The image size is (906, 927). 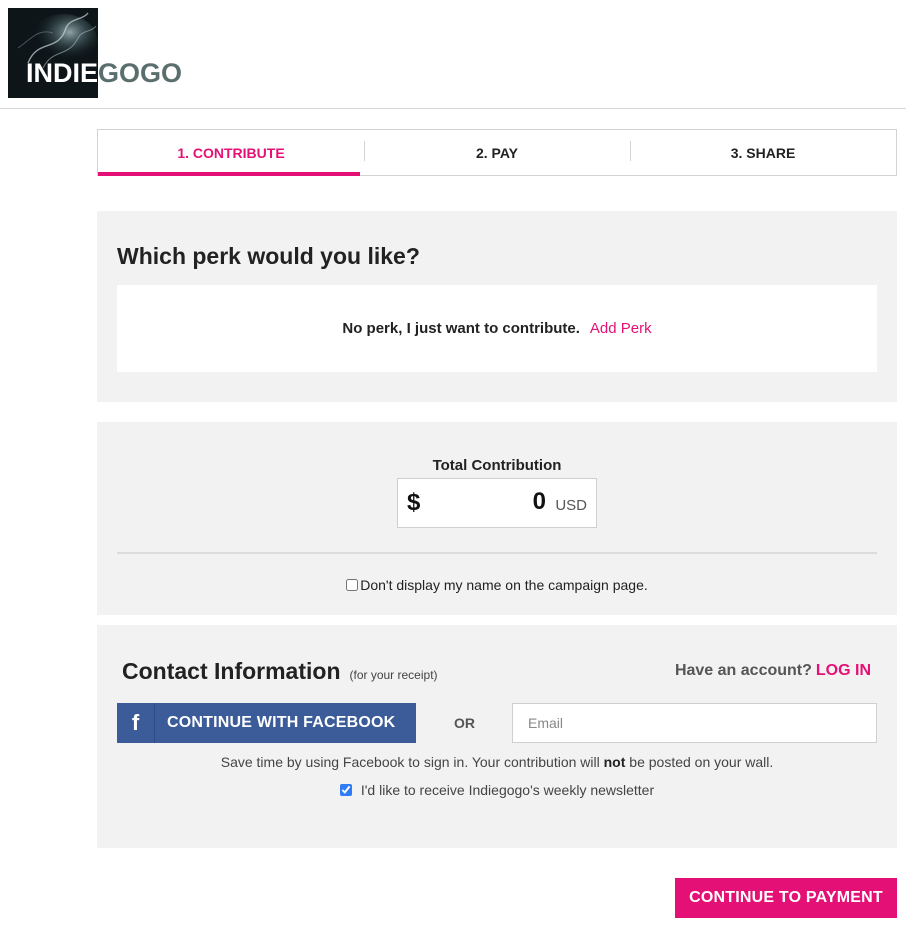 I want to click on perk-title: Which perk would you like?, so click(x=268, y=256).